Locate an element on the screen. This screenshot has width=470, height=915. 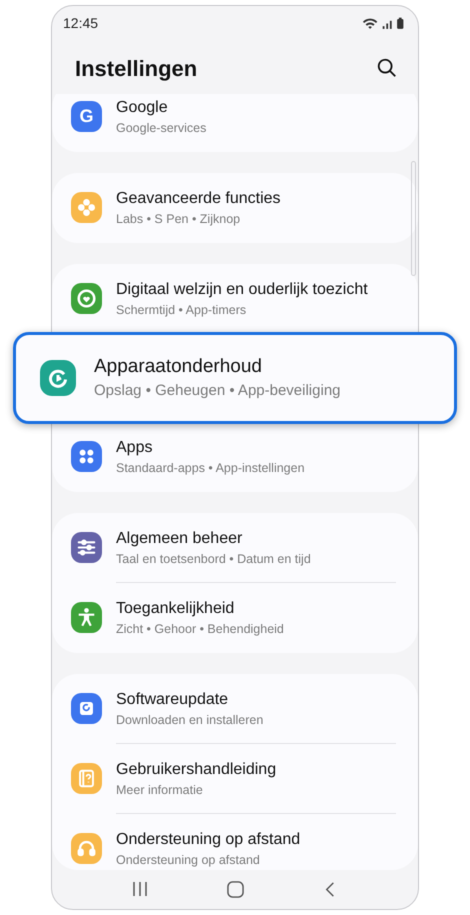
item-subtitle: Opslag • Geheugen • App-beveiliging is located at coordinates (217, 390).